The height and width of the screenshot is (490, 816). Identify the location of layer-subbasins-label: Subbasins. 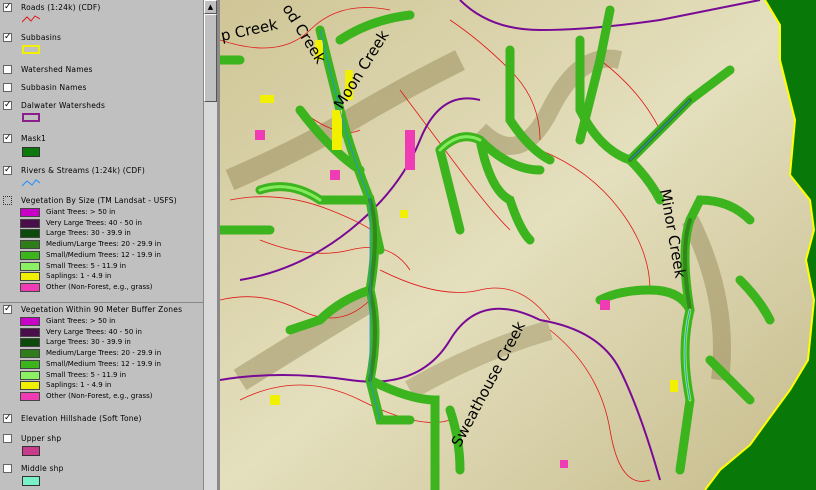
(41, 37).